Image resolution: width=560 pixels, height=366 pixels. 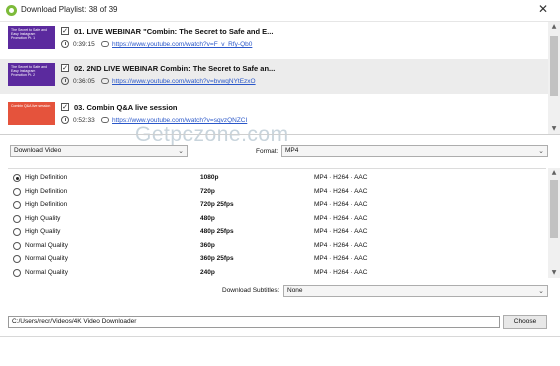 I want to click on subtitles-select: None ⌄, so click(x=415, y=291).